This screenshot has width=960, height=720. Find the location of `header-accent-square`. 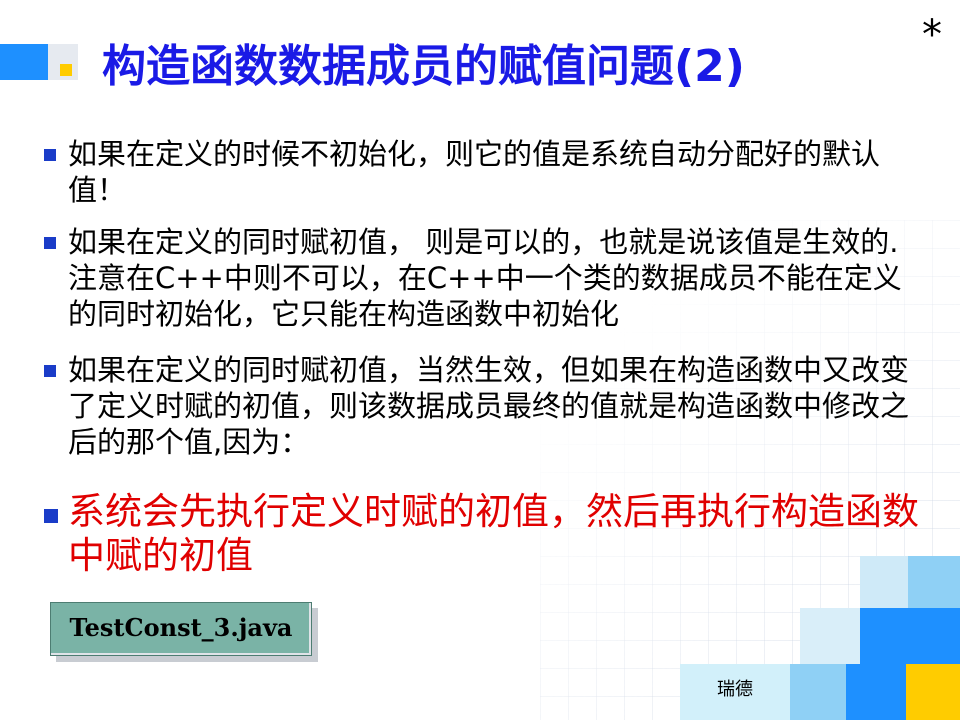

header-accent-square is located at coordinates (66, 70).